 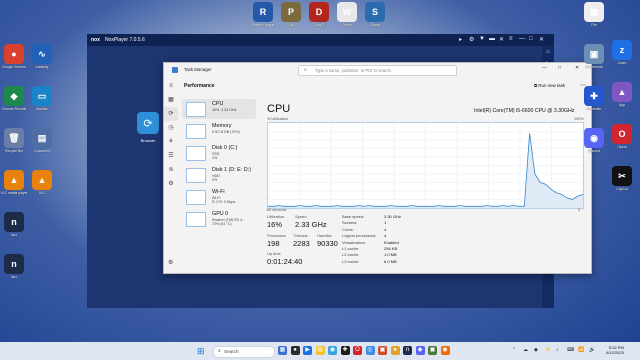 I want to click on perf-item-cpu: CPU 16% 2.33 GHz, so click(x=219, y=109).